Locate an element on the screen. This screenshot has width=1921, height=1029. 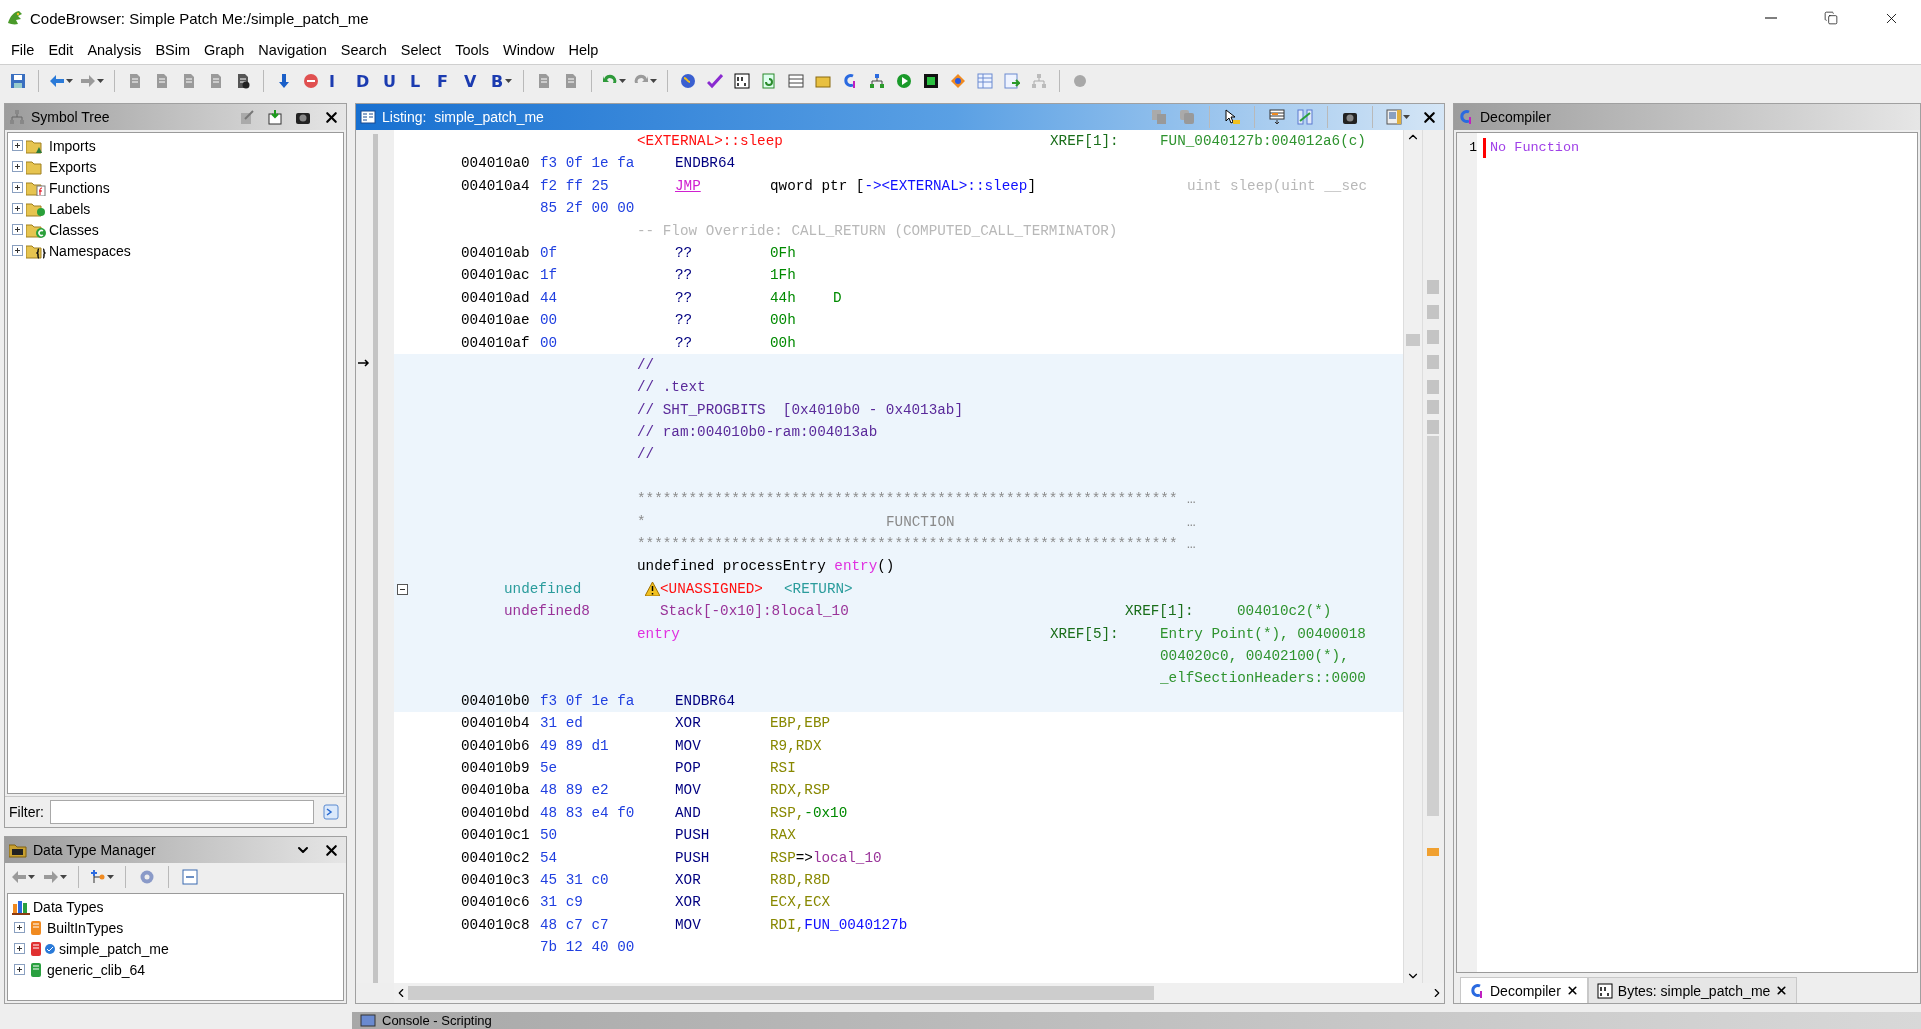
xref-text: FUN_0040127b:004012a6(c) is located at coordinates (1263, 141).